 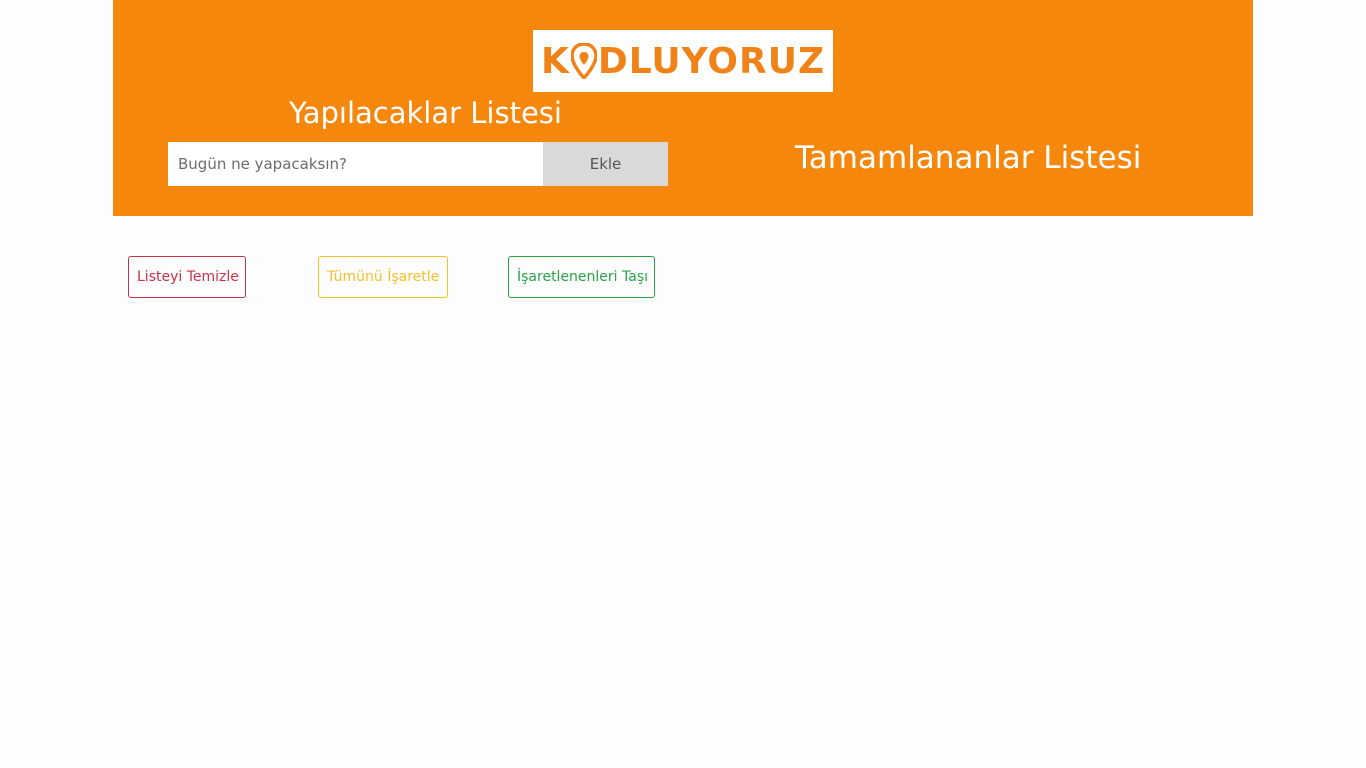 What do you see at coordinates (555, 61) in the screenshot?
I see `logo-text-left: K` at bounding box center [555, 61].